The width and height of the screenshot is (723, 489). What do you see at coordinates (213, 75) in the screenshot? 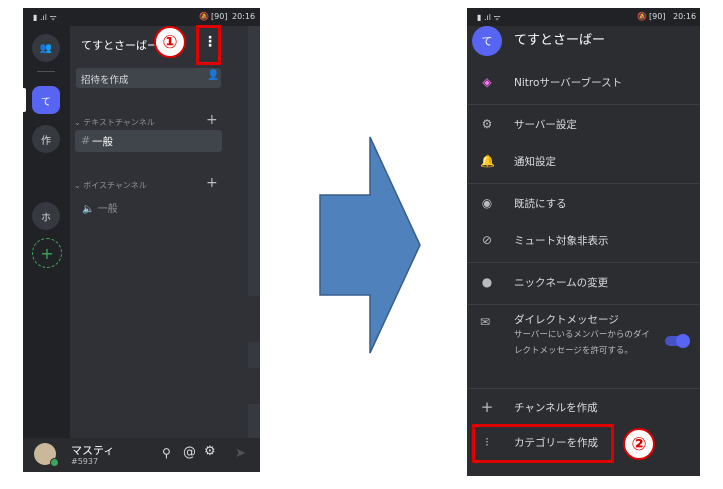
I see `add-person-icon: 👤` at bounding box center [213, 75].